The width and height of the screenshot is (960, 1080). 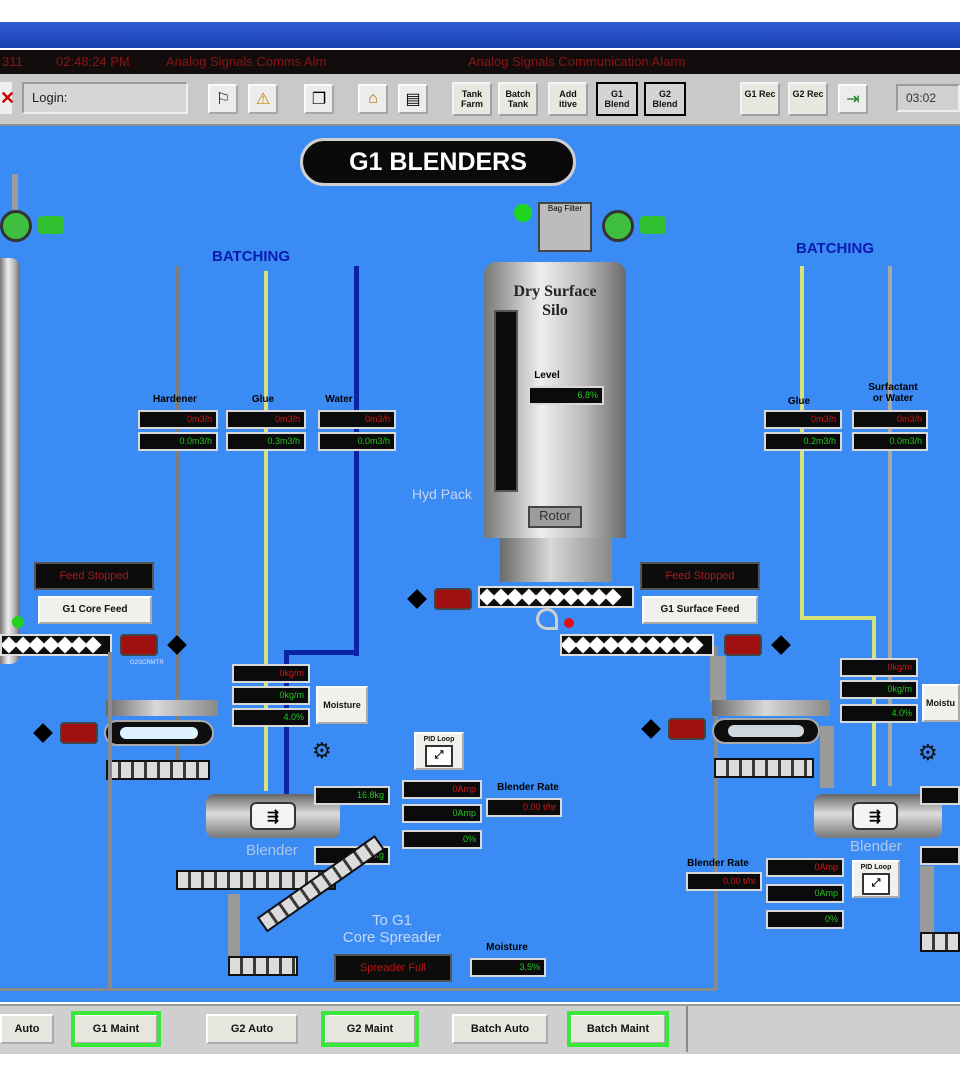 What do you see at coordinates (879, 689) in the screenshot?
I see `right-flow-actual: 0kg/m` at bounding box center [879, 689].